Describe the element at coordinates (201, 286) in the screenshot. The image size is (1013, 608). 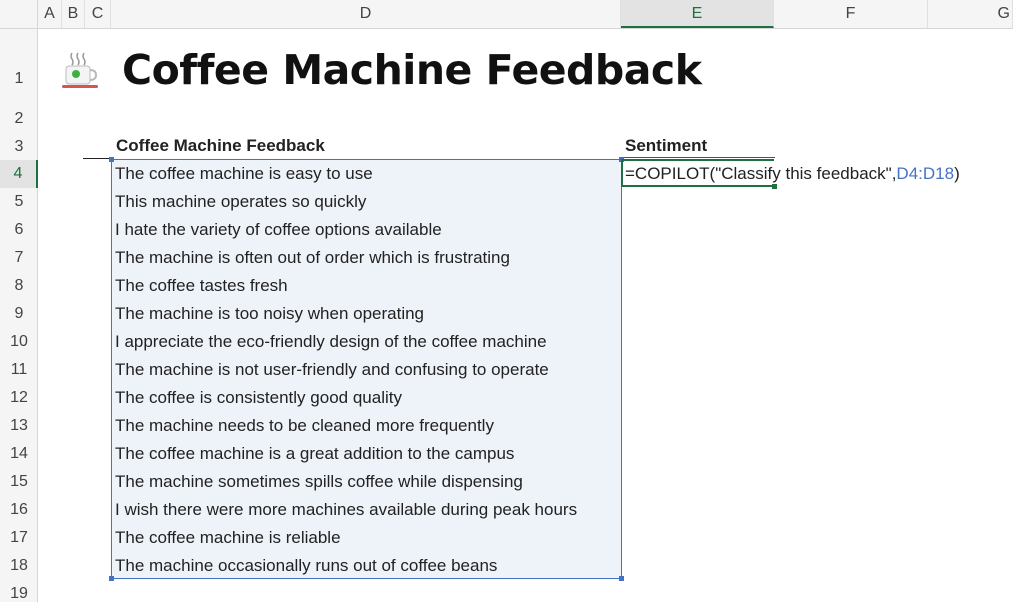
I see `feedback-cell-d8: The coffee tastes fresh` at that location.